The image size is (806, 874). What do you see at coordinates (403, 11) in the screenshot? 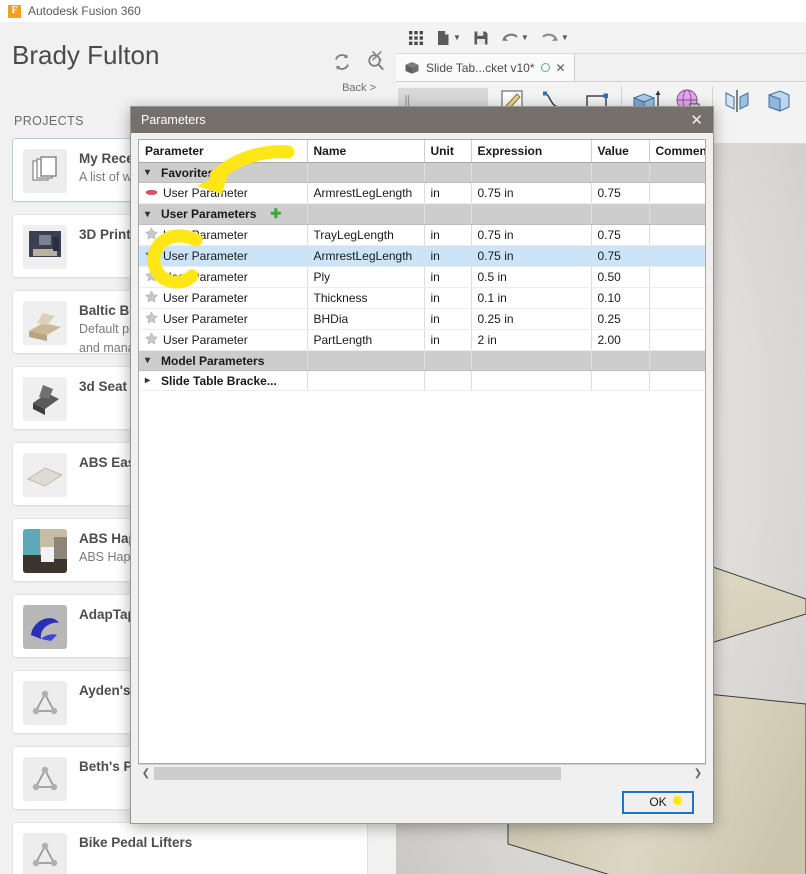
I see `app-titlebar: F Autodesk Fusion 360` at bounding box center [403, 11].